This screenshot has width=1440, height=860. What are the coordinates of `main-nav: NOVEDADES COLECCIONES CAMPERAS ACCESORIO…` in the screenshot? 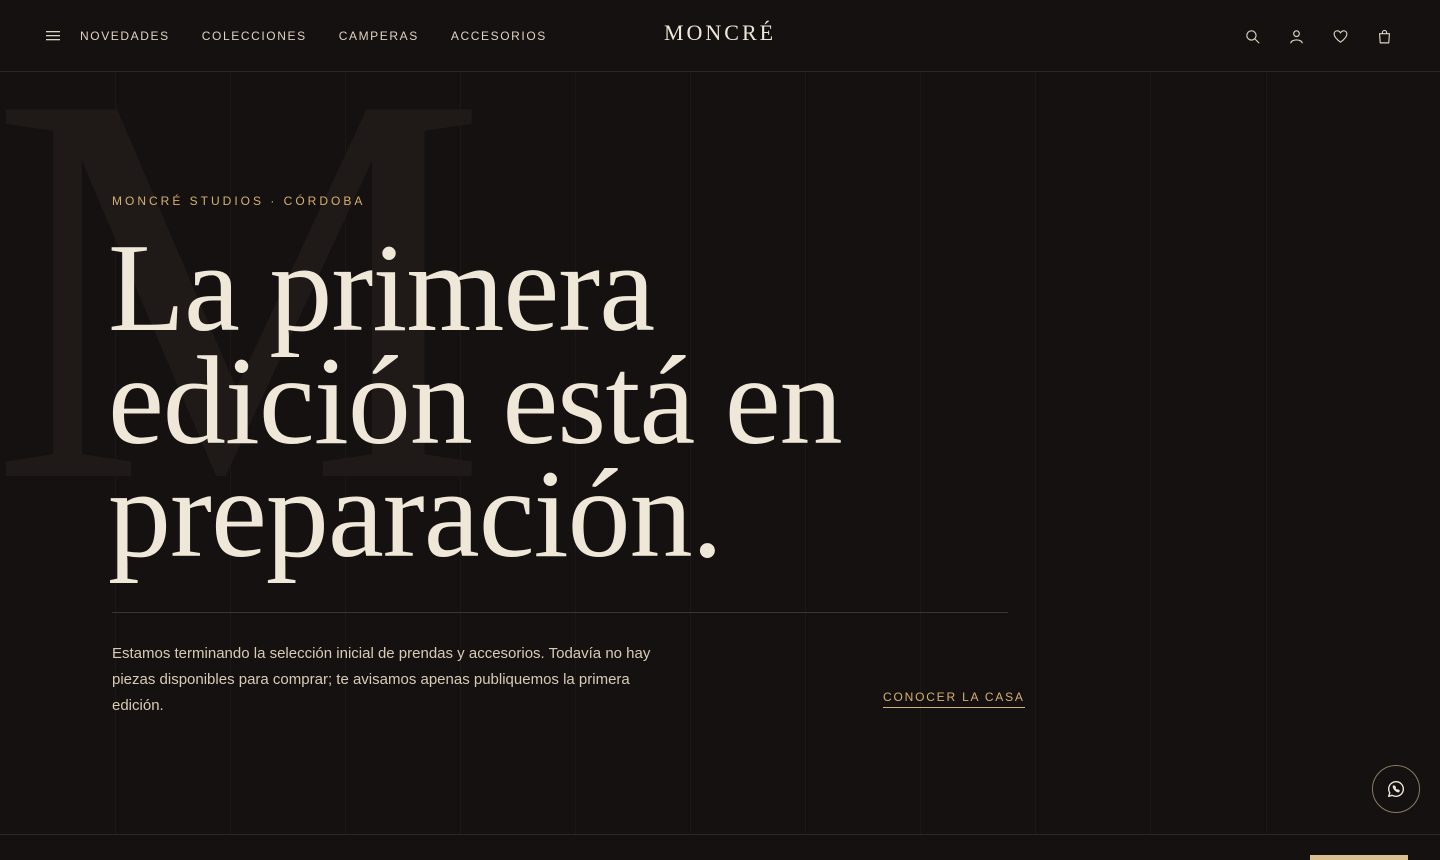 It's located at (329, 36).